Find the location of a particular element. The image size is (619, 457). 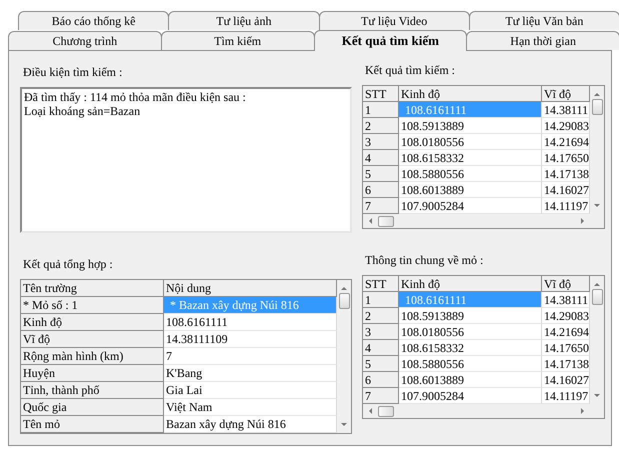

table-cell: * Mỏ số : 1 is located at coordinates (92, 305).